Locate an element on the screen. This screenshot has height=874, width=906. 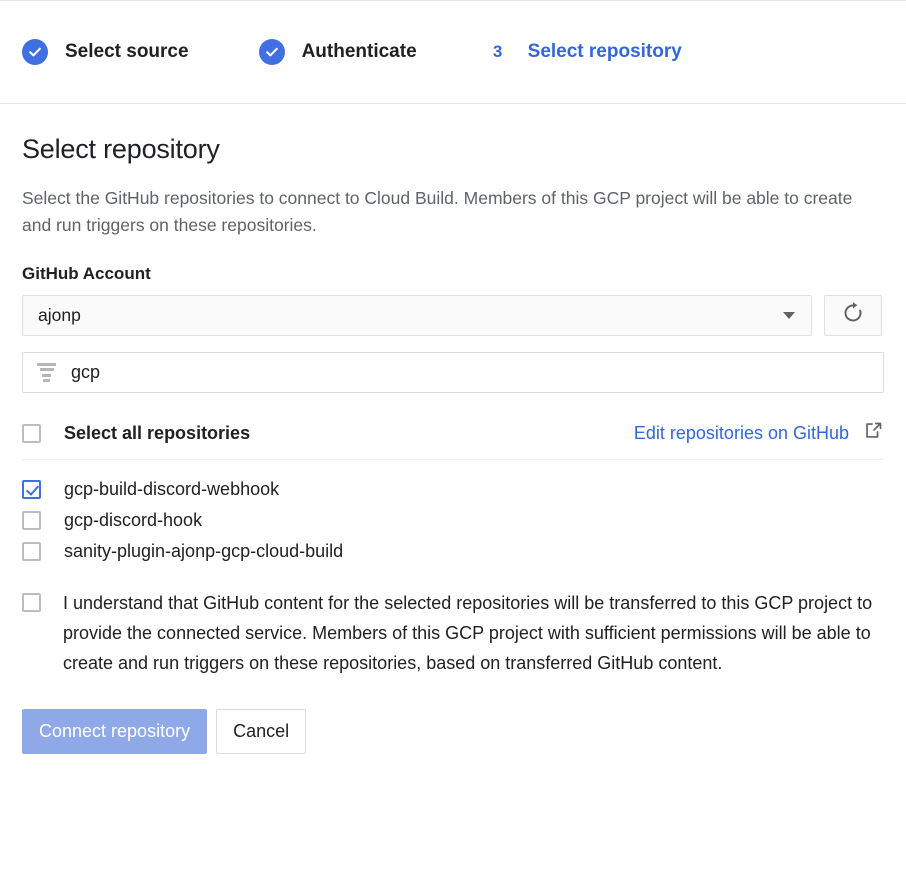
stepper-step-select-source: Select source is located at coordinates (105, 52).